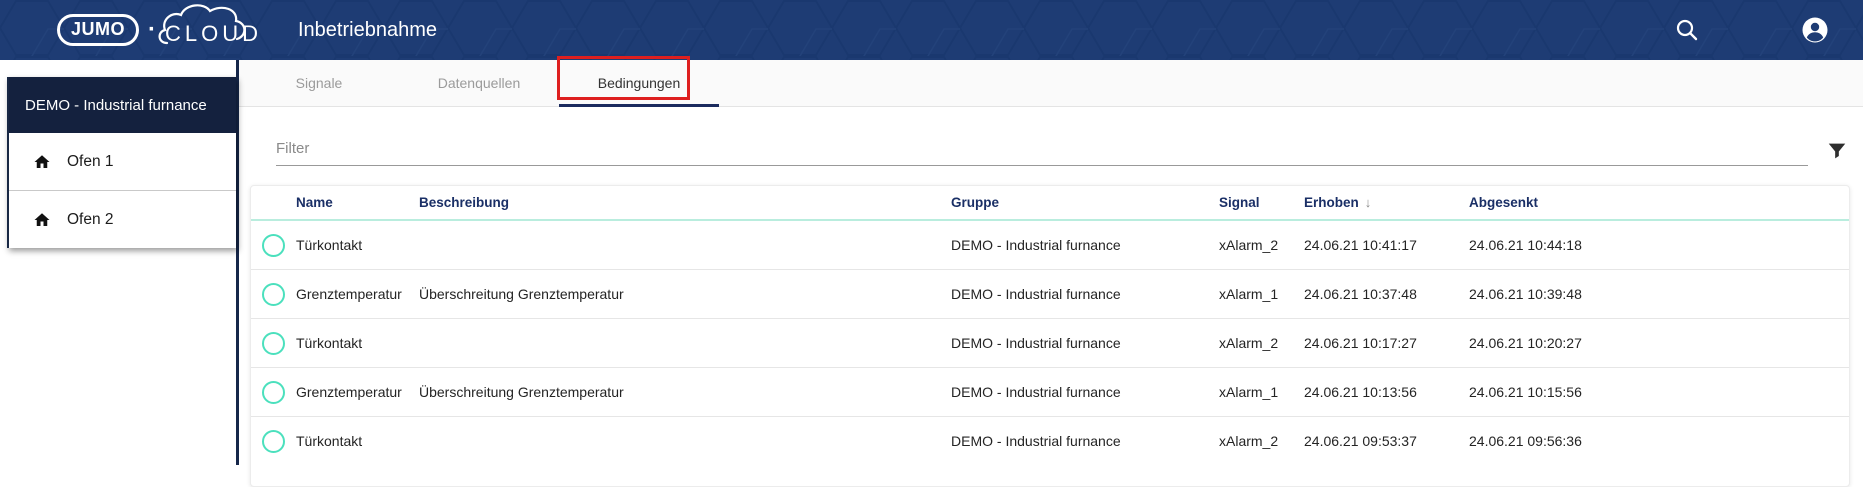 This screenshot has width=1863, height=487. Describe the element at coordinates (1331, 202) in the screenshot. I see `col-header-erhoben-label: Erhoben` at that location.